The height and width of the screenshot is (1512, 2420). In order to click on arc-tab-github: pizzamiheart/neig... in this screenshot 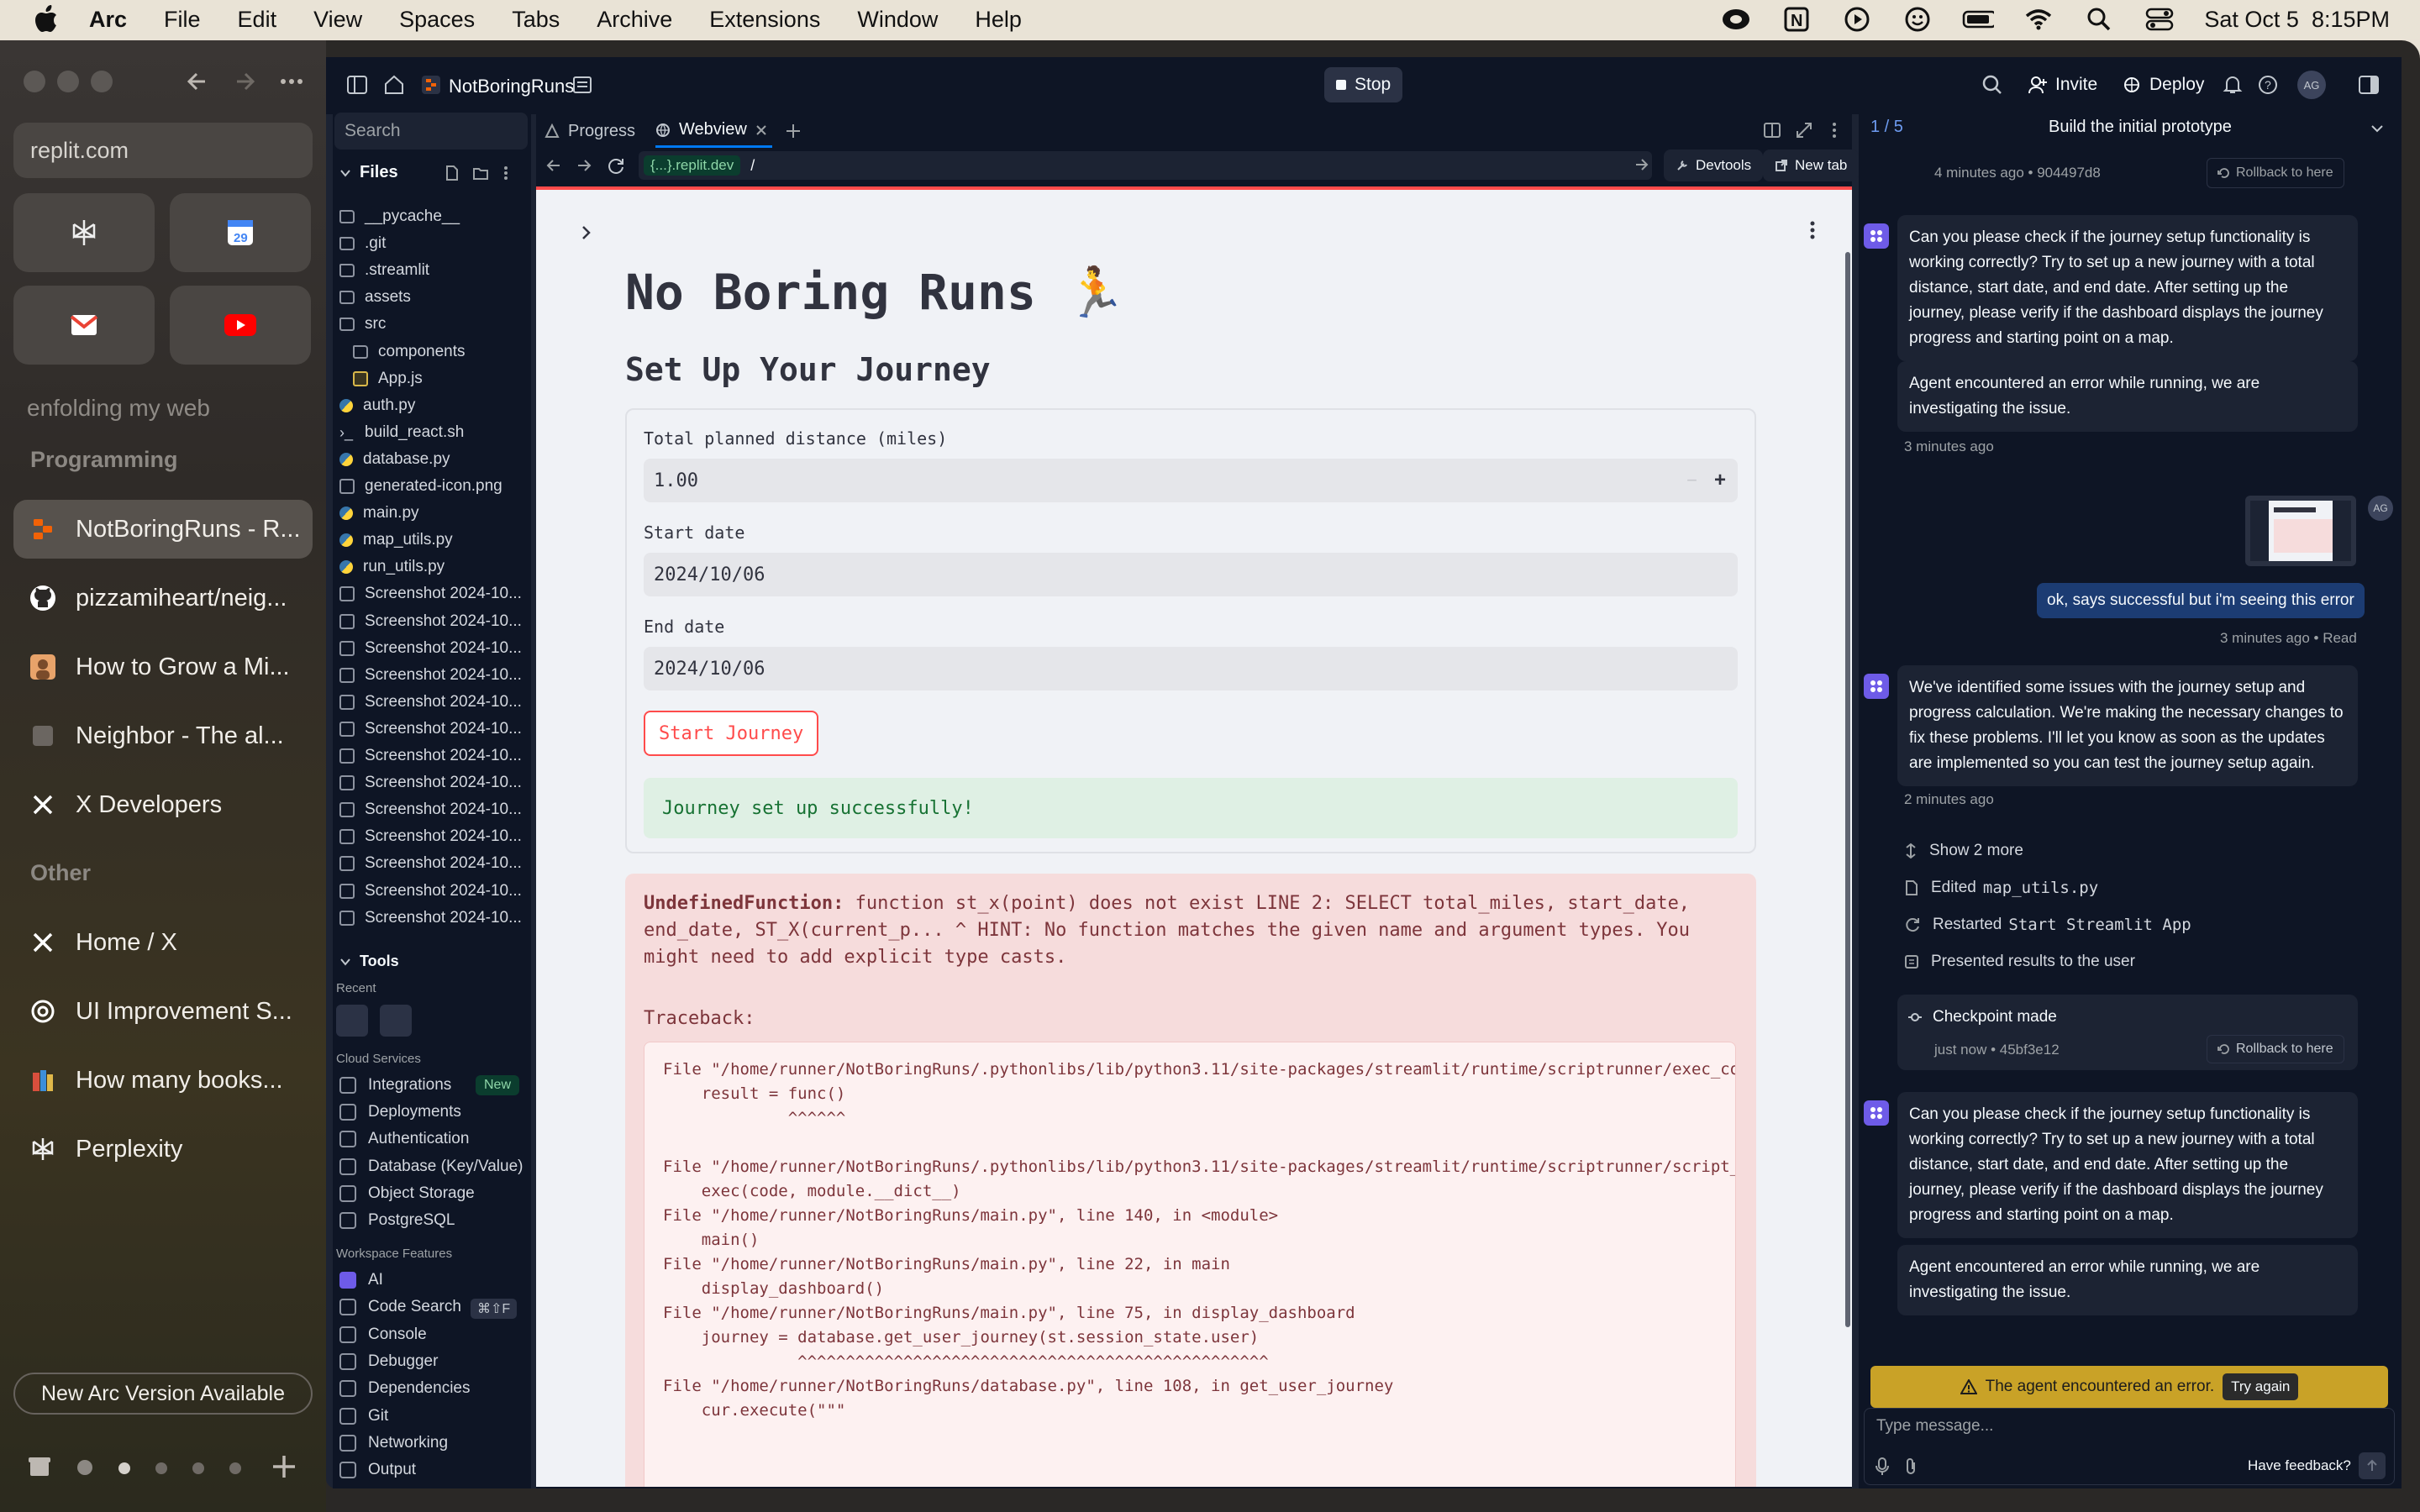, I will do `click(163, 598)`.